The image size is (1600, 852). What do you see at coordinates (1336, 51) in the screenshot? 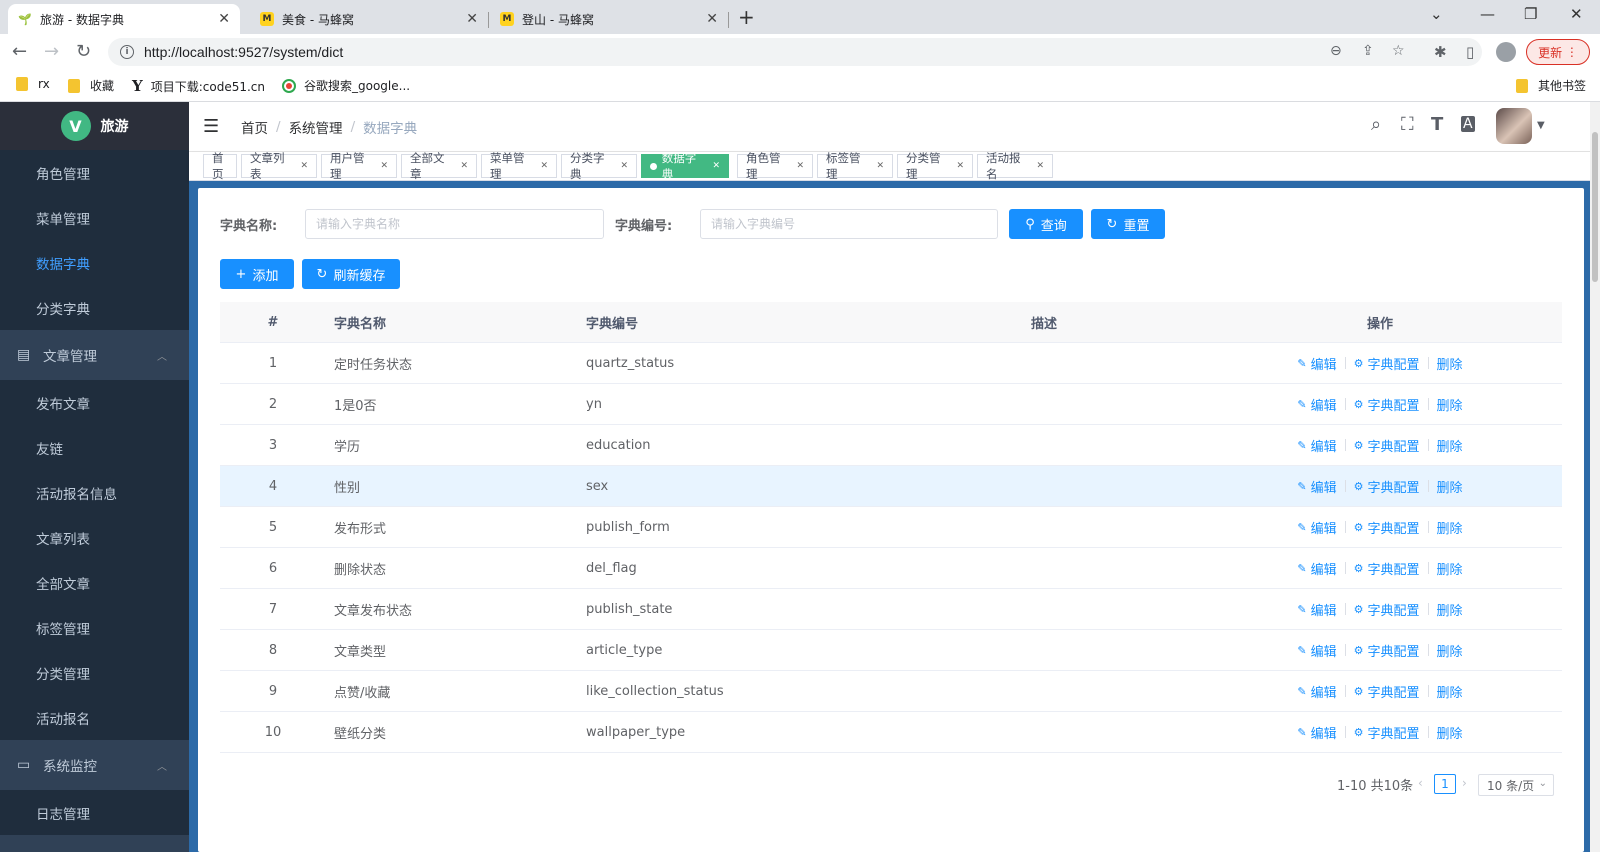
I see `zoom-icon: ⊖` at bounding box center [1336, 51].